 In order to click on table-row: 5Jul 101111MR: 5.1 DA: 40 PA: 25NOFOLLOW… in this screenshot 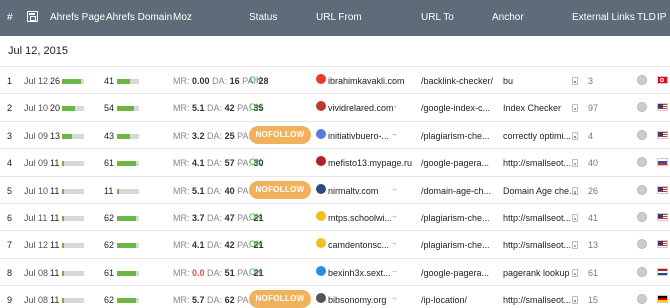, I will do `click(335, 189)`.